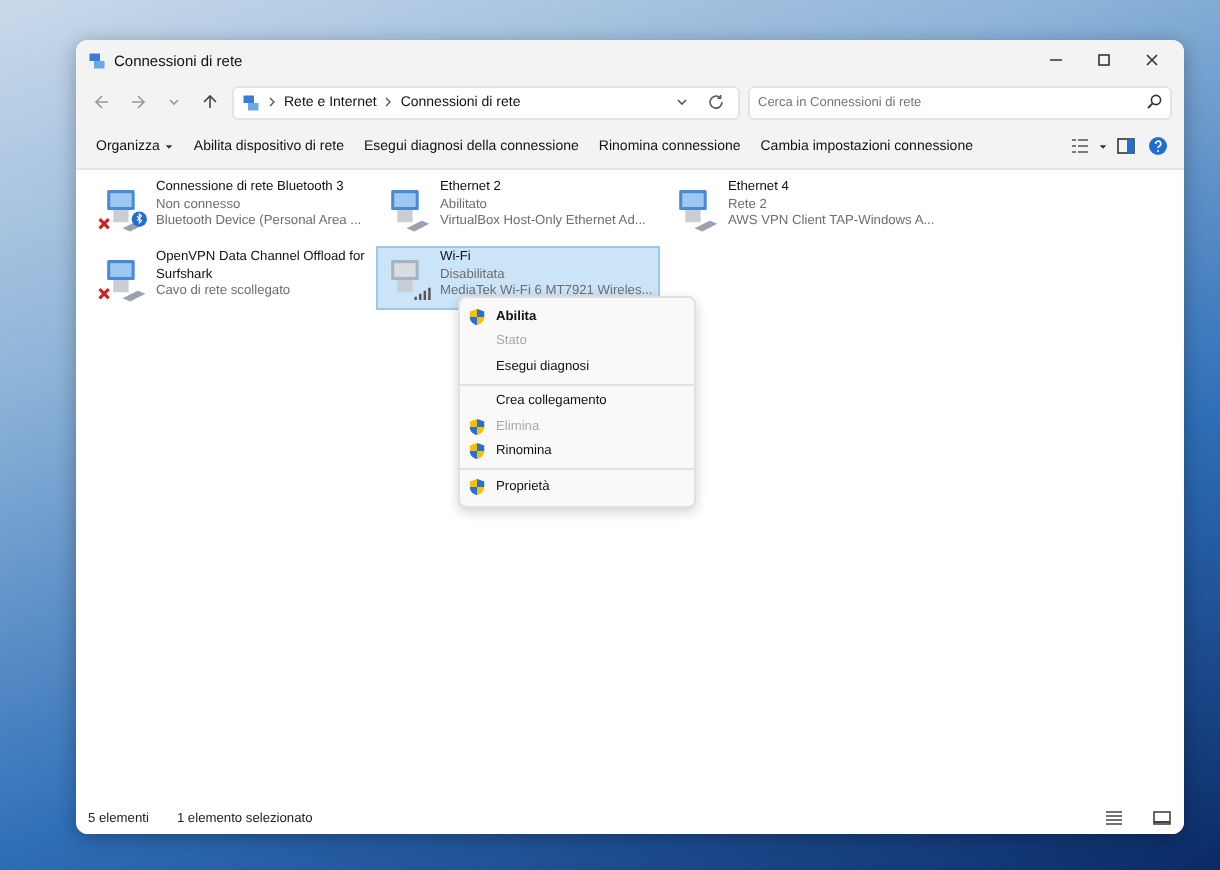 This screenshot has height=870, width=1220. Describe the element at coordinates (210, 102) in the screenshot. I see `up-arrow-icon` at that location.